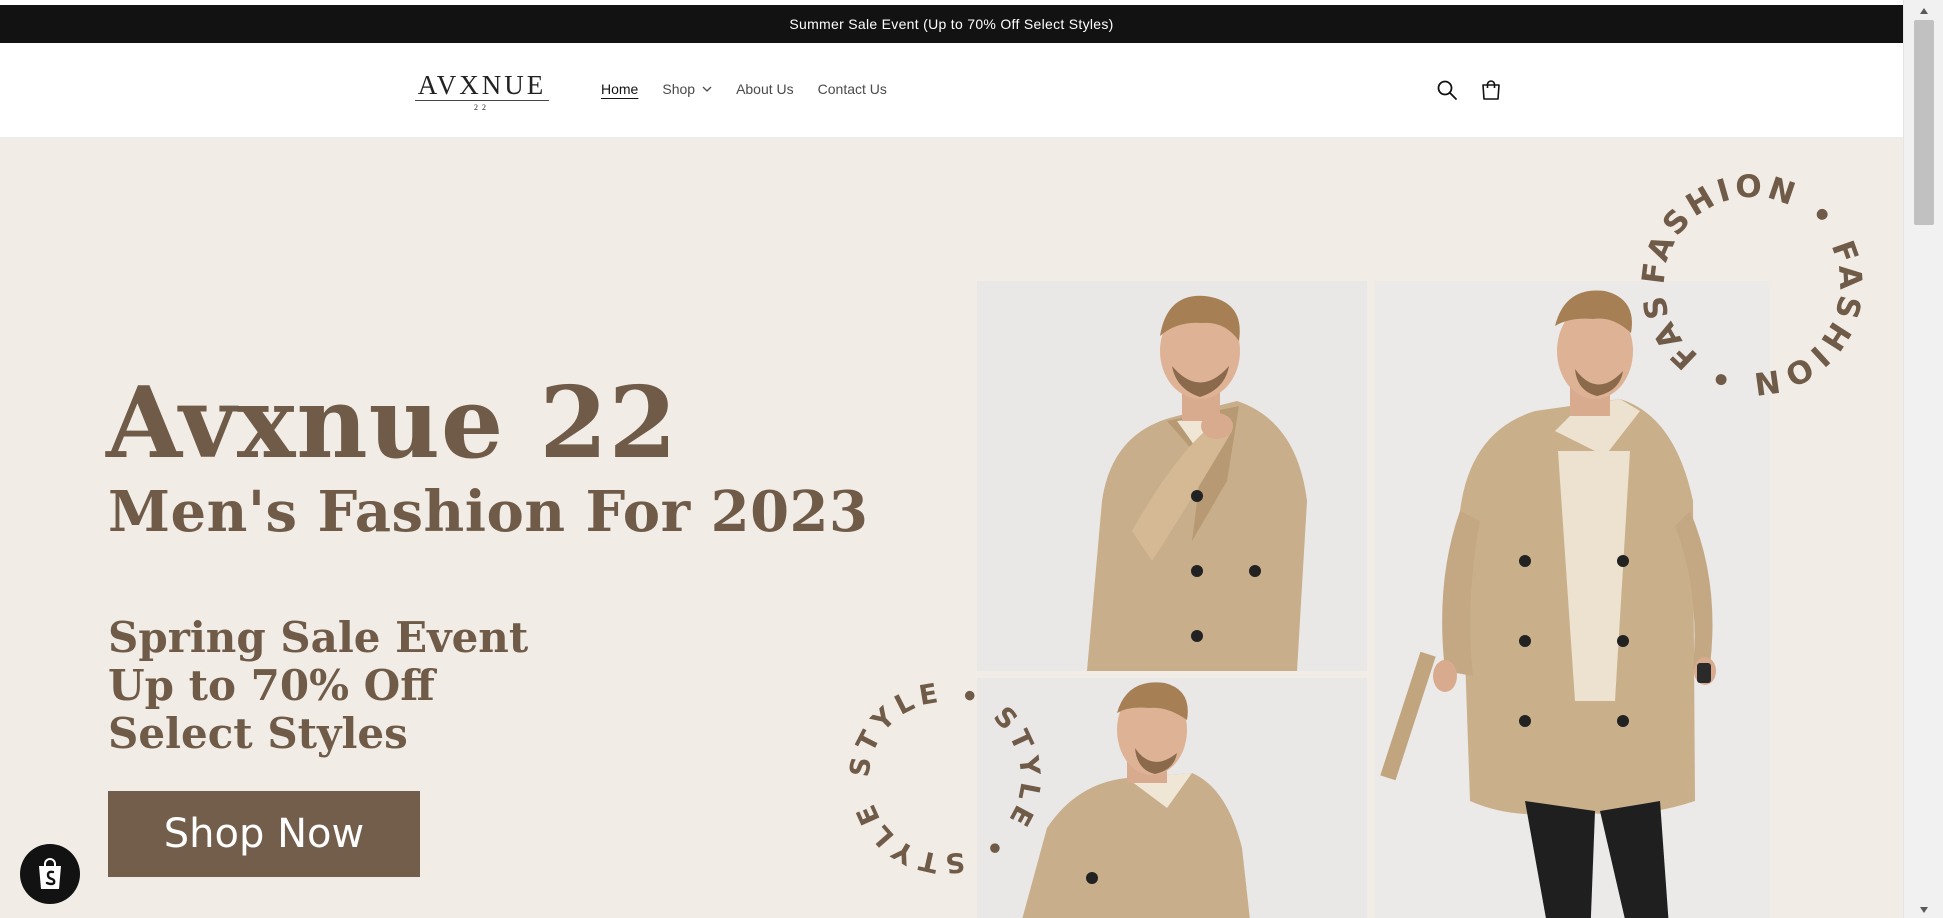  What do you see at coordinates (264, 834) in the screenshot?
I see `shop-now-button: Shop Now` at bounding box center [264, 834].